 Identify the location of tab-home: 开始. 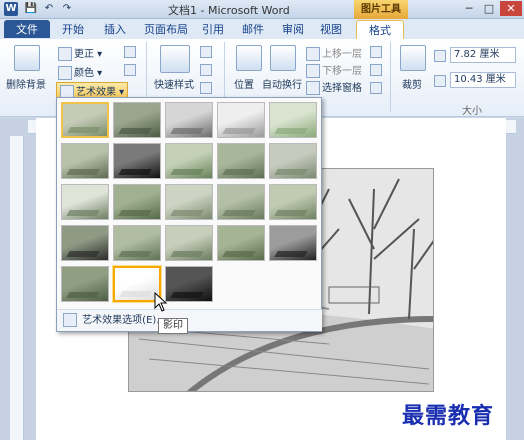
(73, 29).